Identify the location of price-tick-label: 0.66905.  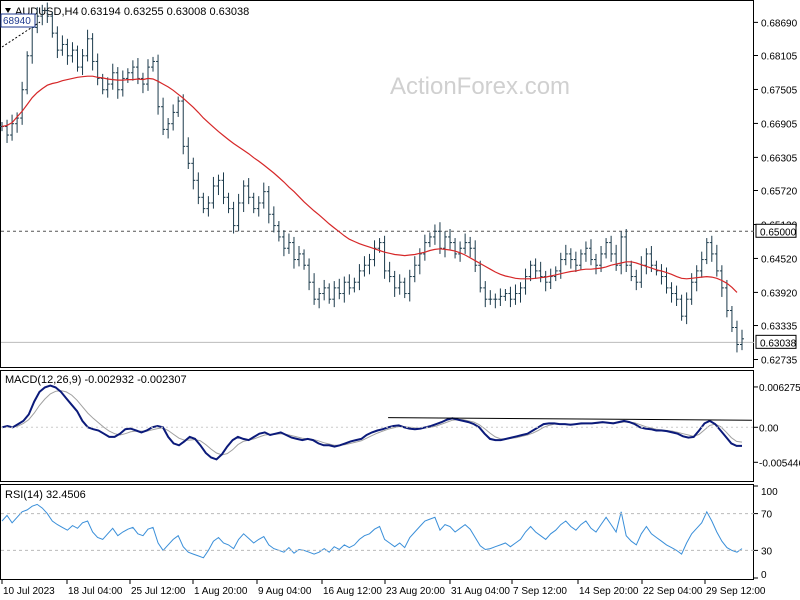
(779, 124).